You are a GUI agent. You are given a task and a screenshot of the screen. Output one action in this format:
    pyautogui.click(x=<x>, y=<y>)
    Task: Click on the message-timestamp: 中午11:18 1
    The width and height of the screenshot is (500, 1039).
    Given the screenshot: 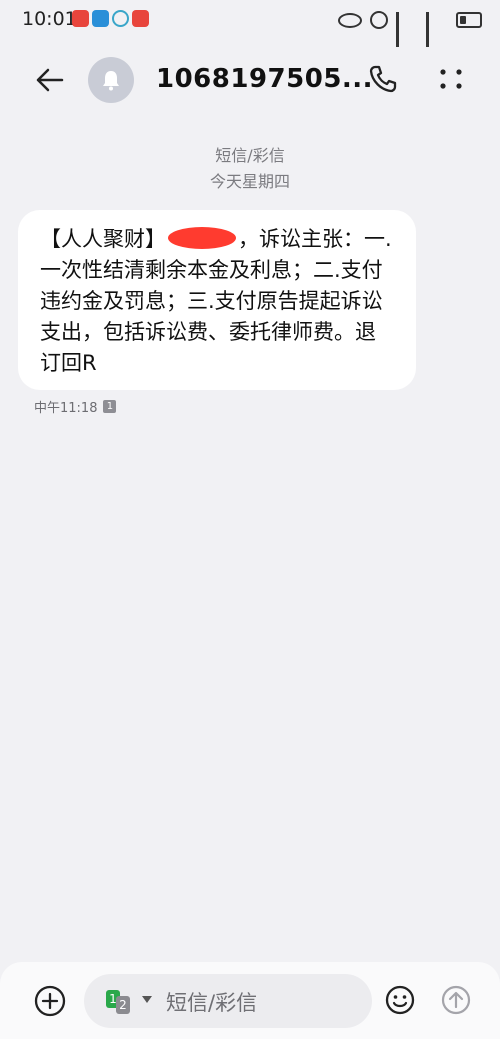 What is the action you would take?
    pyautogui.click(x=75, y=406)
    